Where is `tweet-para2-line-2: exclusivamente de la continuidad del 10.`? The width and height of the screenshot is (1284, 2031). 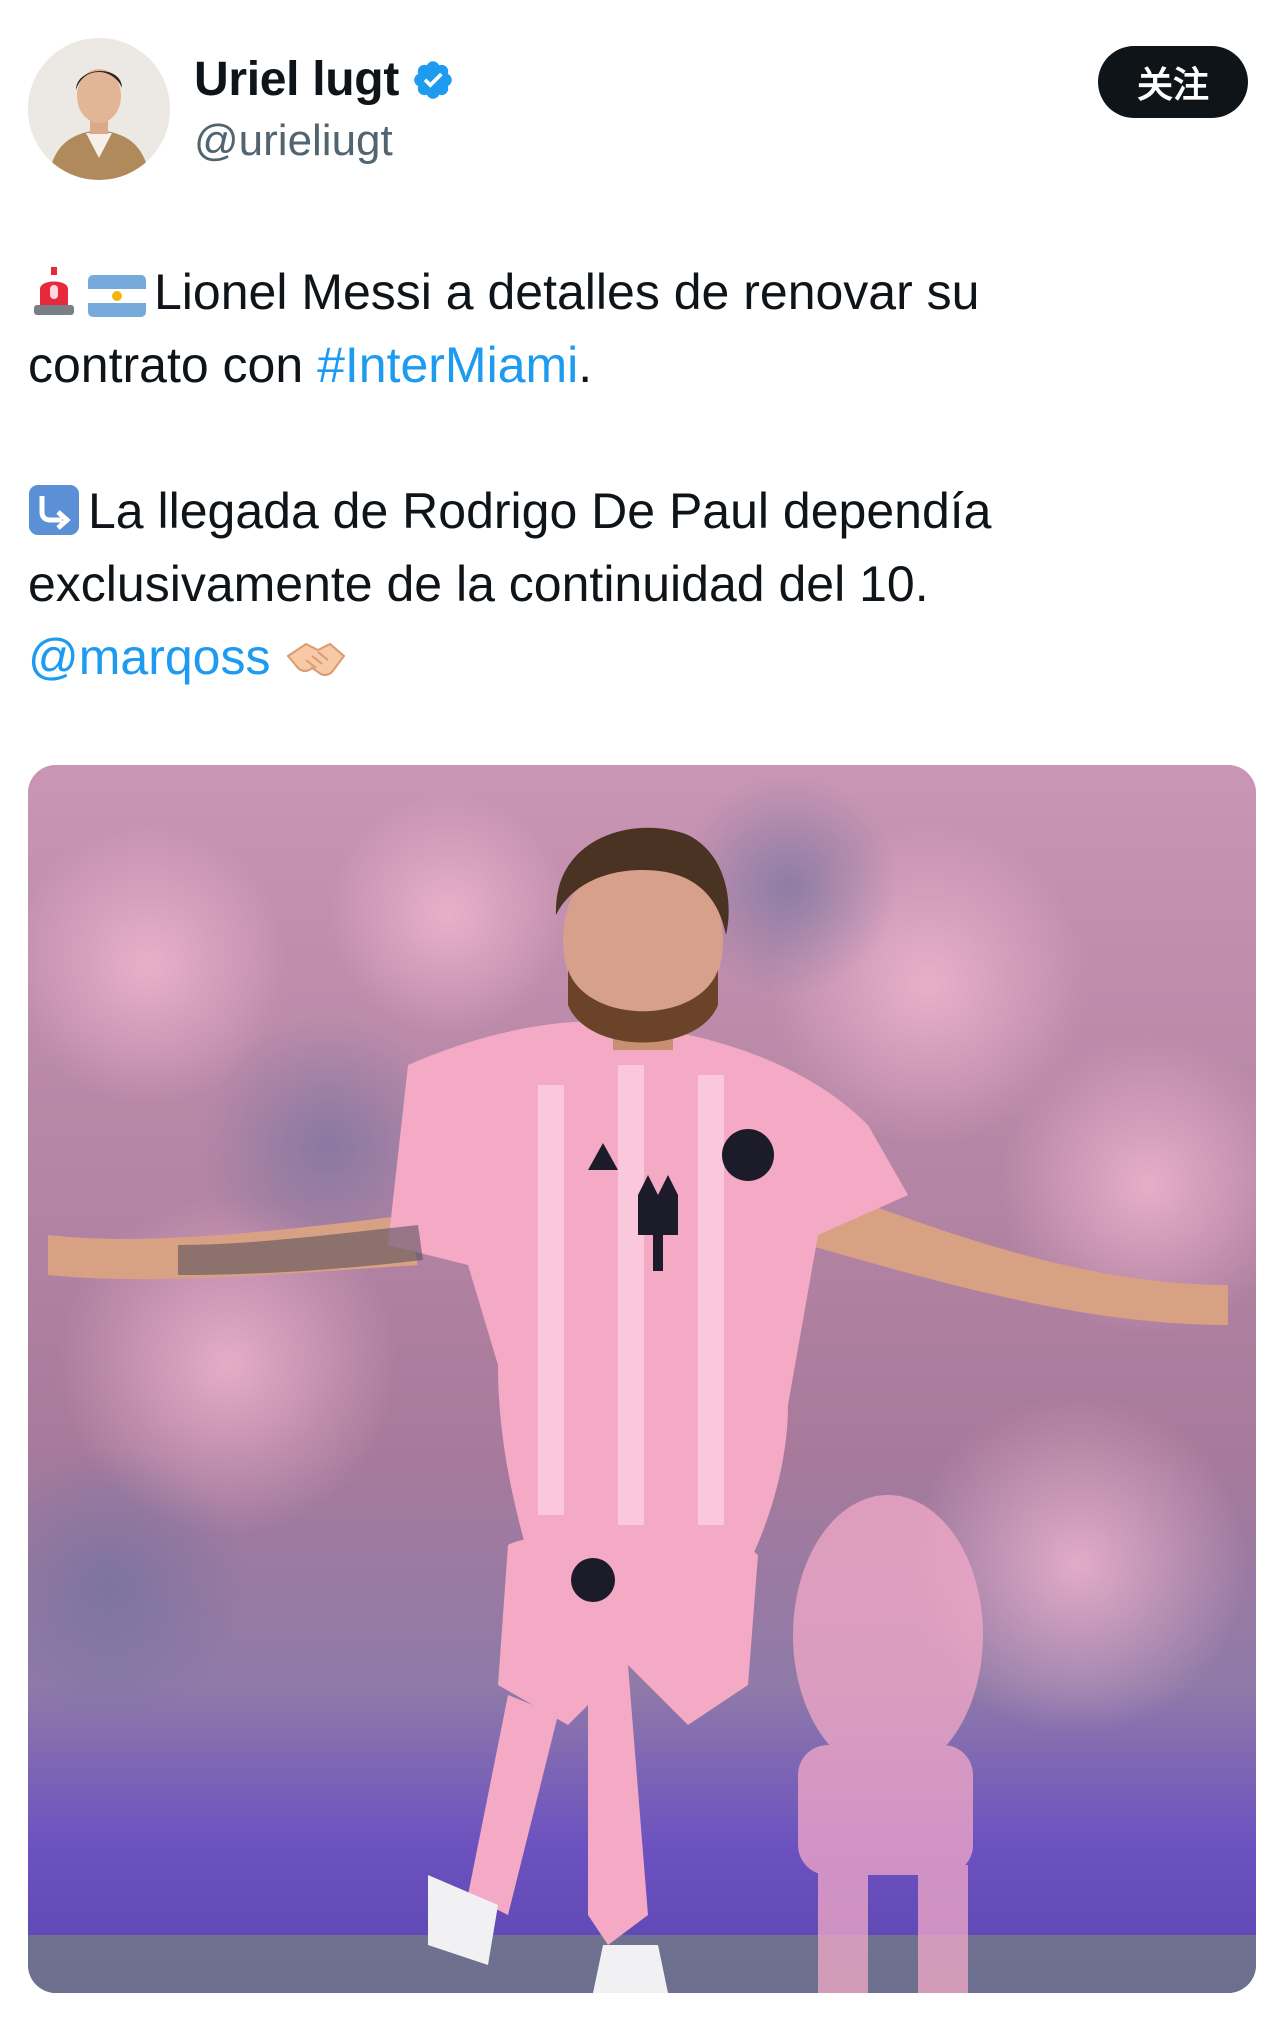
tweet-para2-line-2: exclusivamente de la continuidad del 10. is located at coordinates (478, 584).